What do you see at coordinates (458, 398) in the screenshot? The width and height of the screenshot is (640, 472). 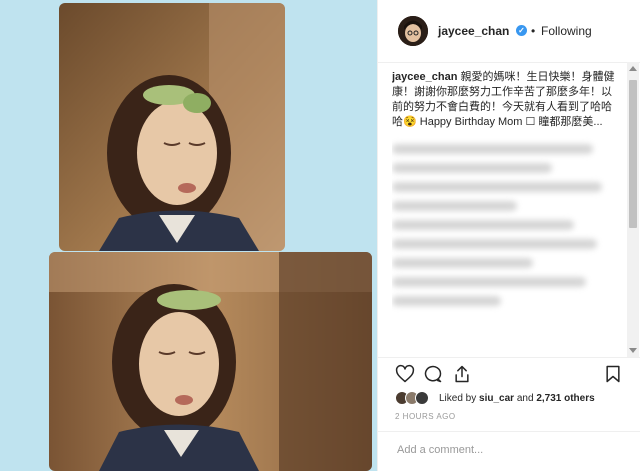 I see `likes-prefix: Liked by` at bounding box center [458, 398].